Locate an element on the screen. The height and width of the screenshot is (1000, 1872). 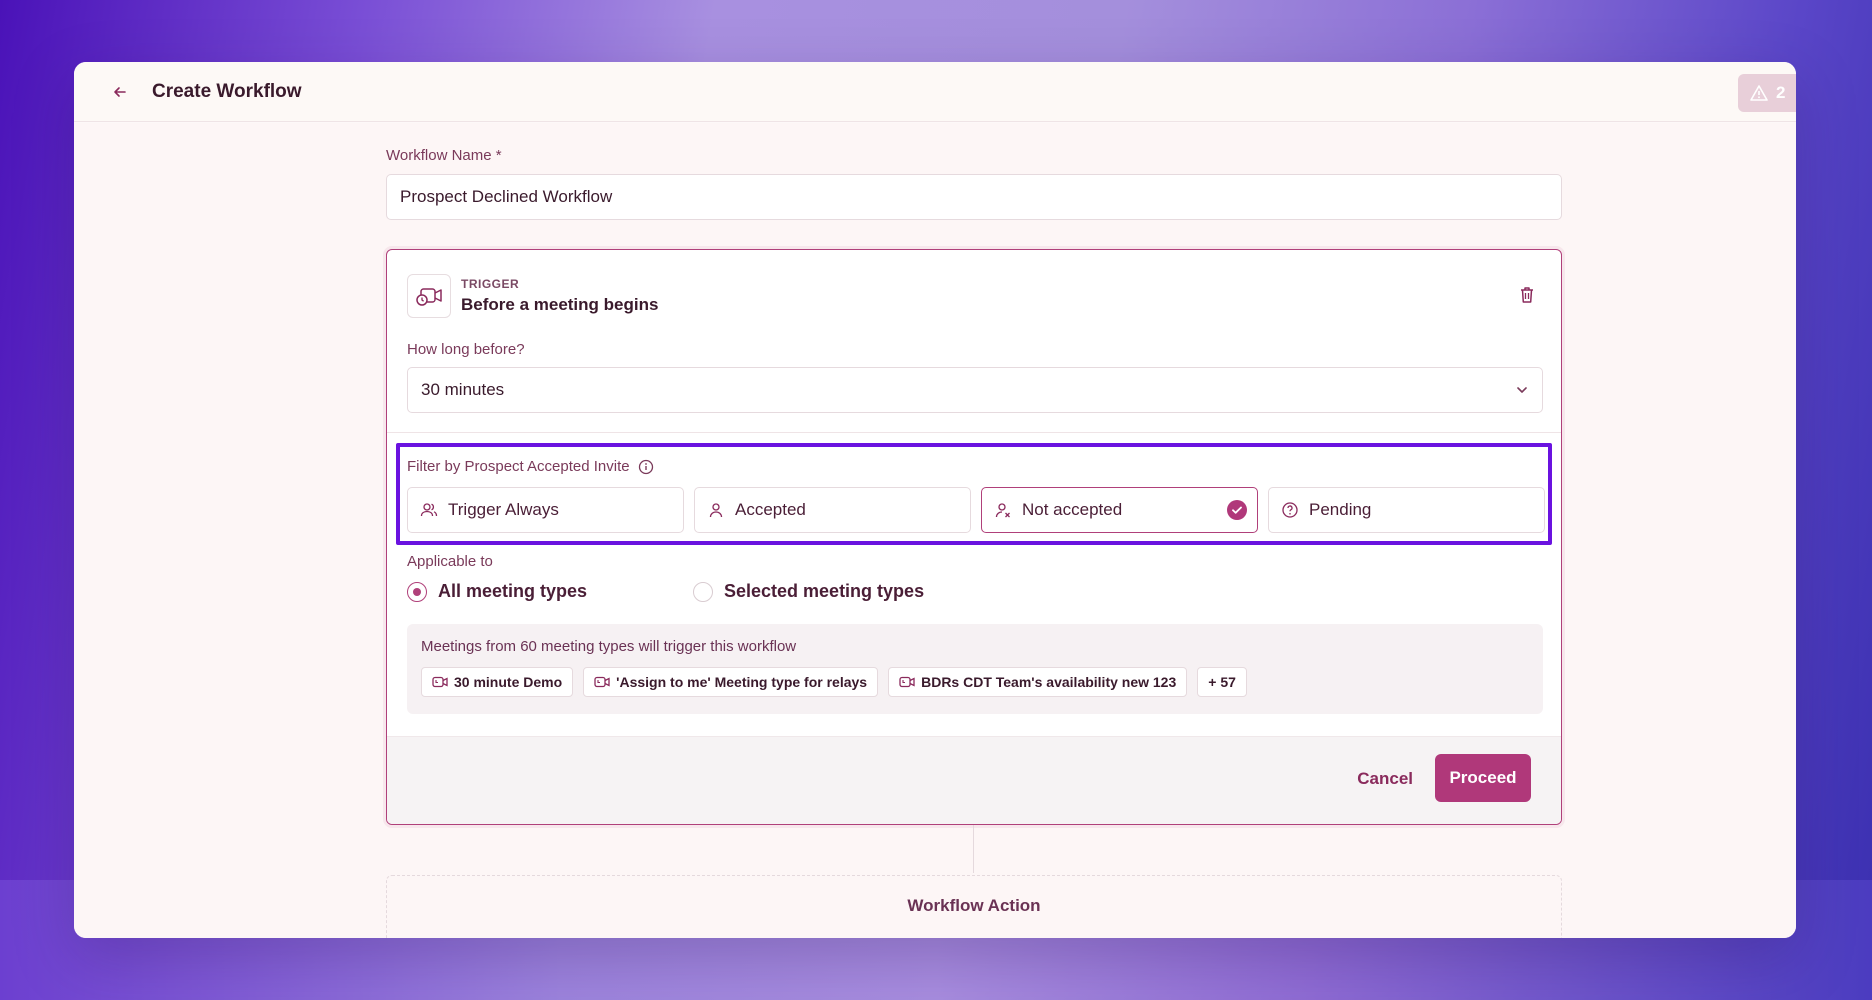
filter-option-label: Not accepted is located at coordinates (1072, 509).